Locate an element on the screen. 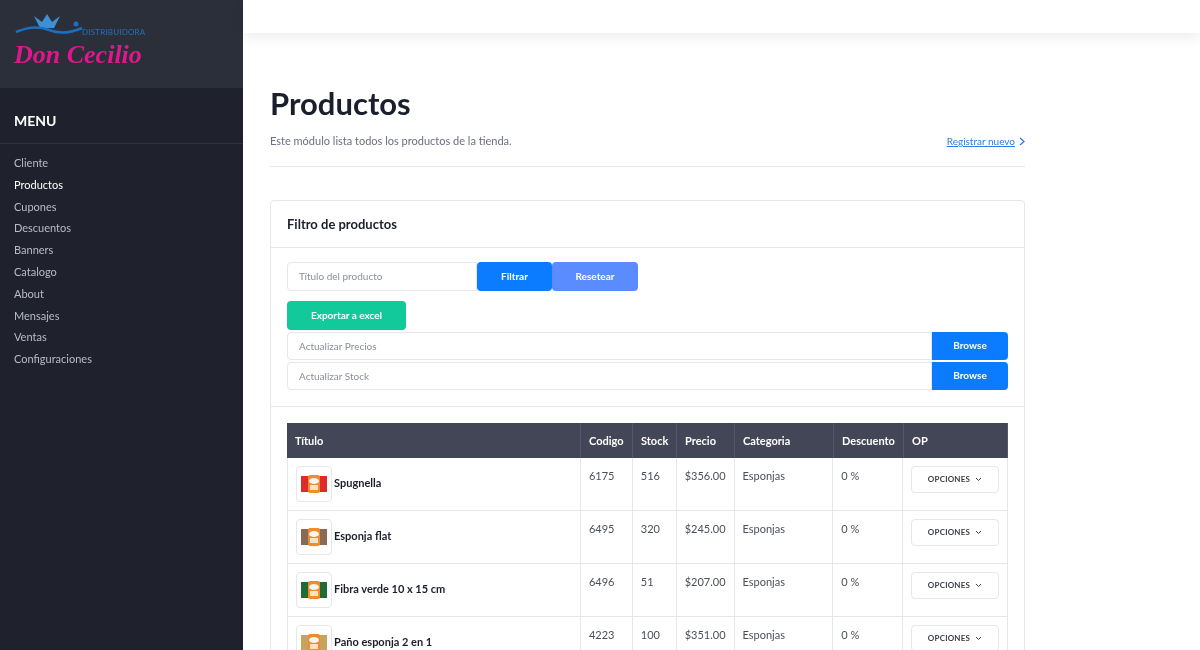  file-upload-field: Actualizar Precios is located at coordinates (609, 345).